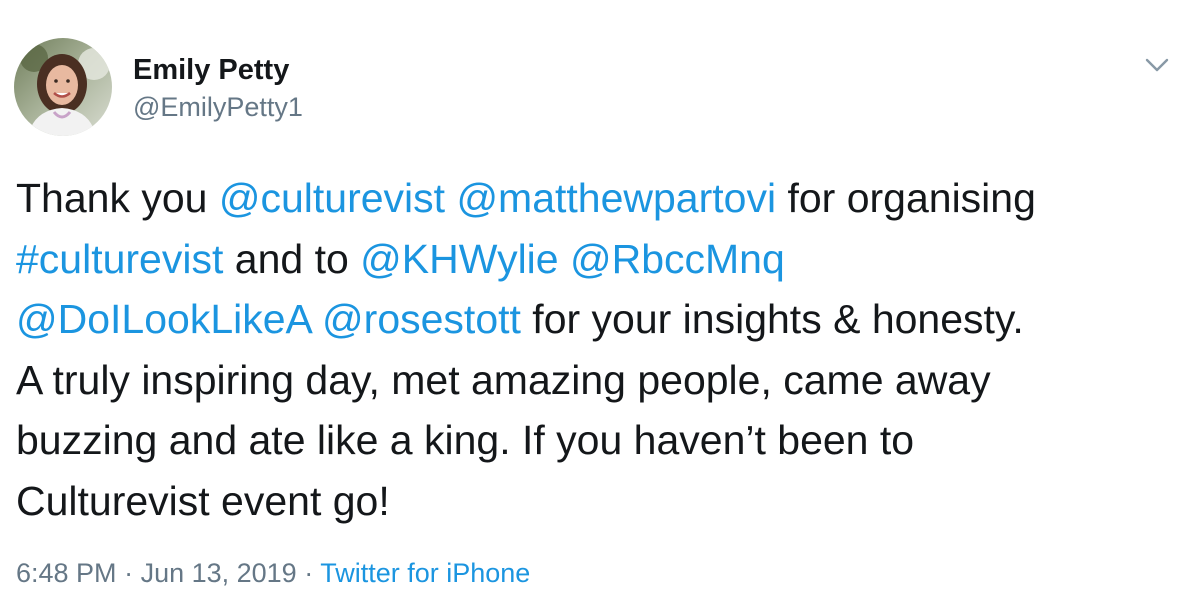  What do you see at coordinates (1157, 65) in the screenshot?
I see `chevron-down-icon` at bounding box center [1157, 65].